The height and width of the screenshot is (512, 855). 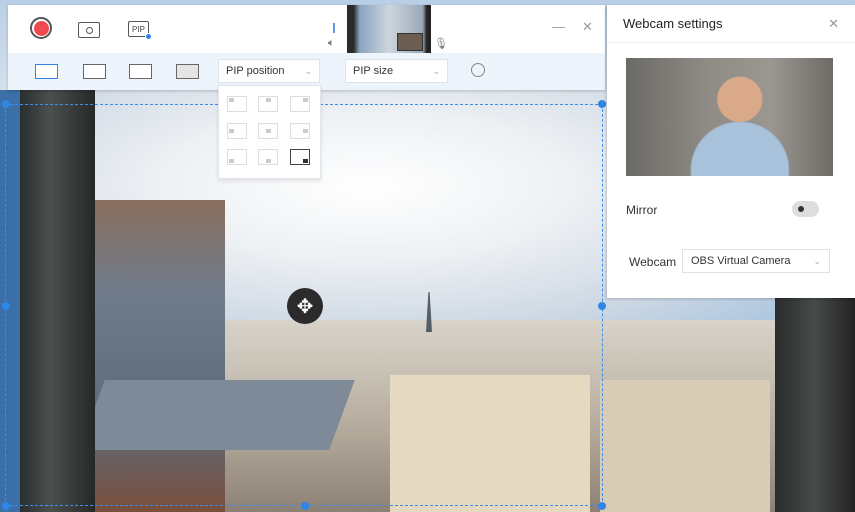 I want to click on position-middle-right, so click(x=300, y=131).